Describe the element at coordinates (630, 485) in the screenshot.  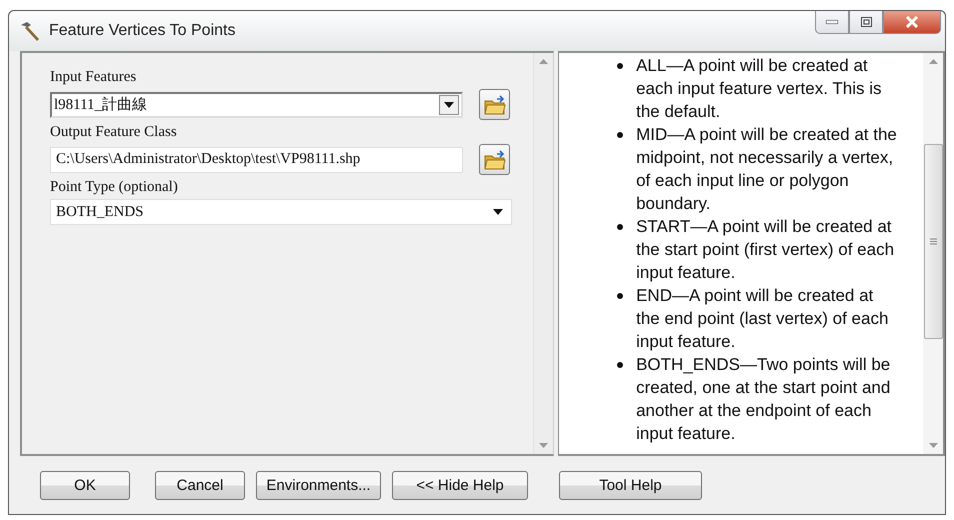
I see `tool-help-button: Tool Help` at that location.